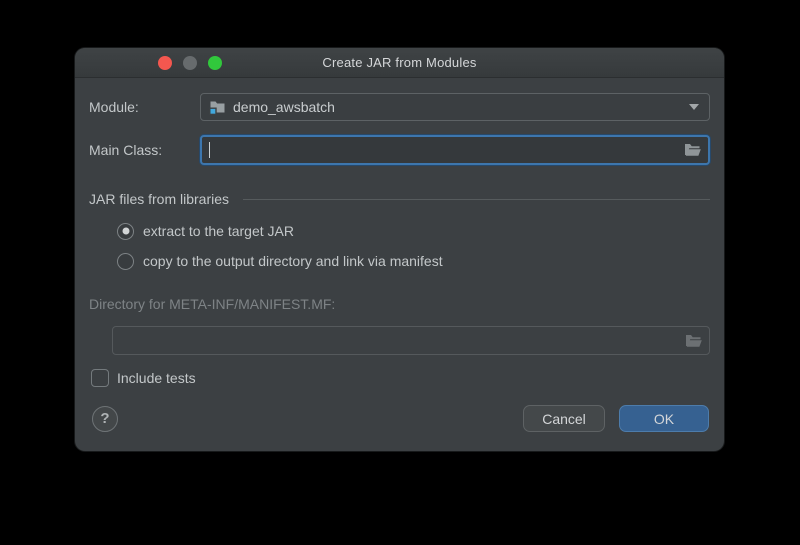  Describe the element at coordinates (215, 63) in the screenshot. I see `zoom-button` at that location.